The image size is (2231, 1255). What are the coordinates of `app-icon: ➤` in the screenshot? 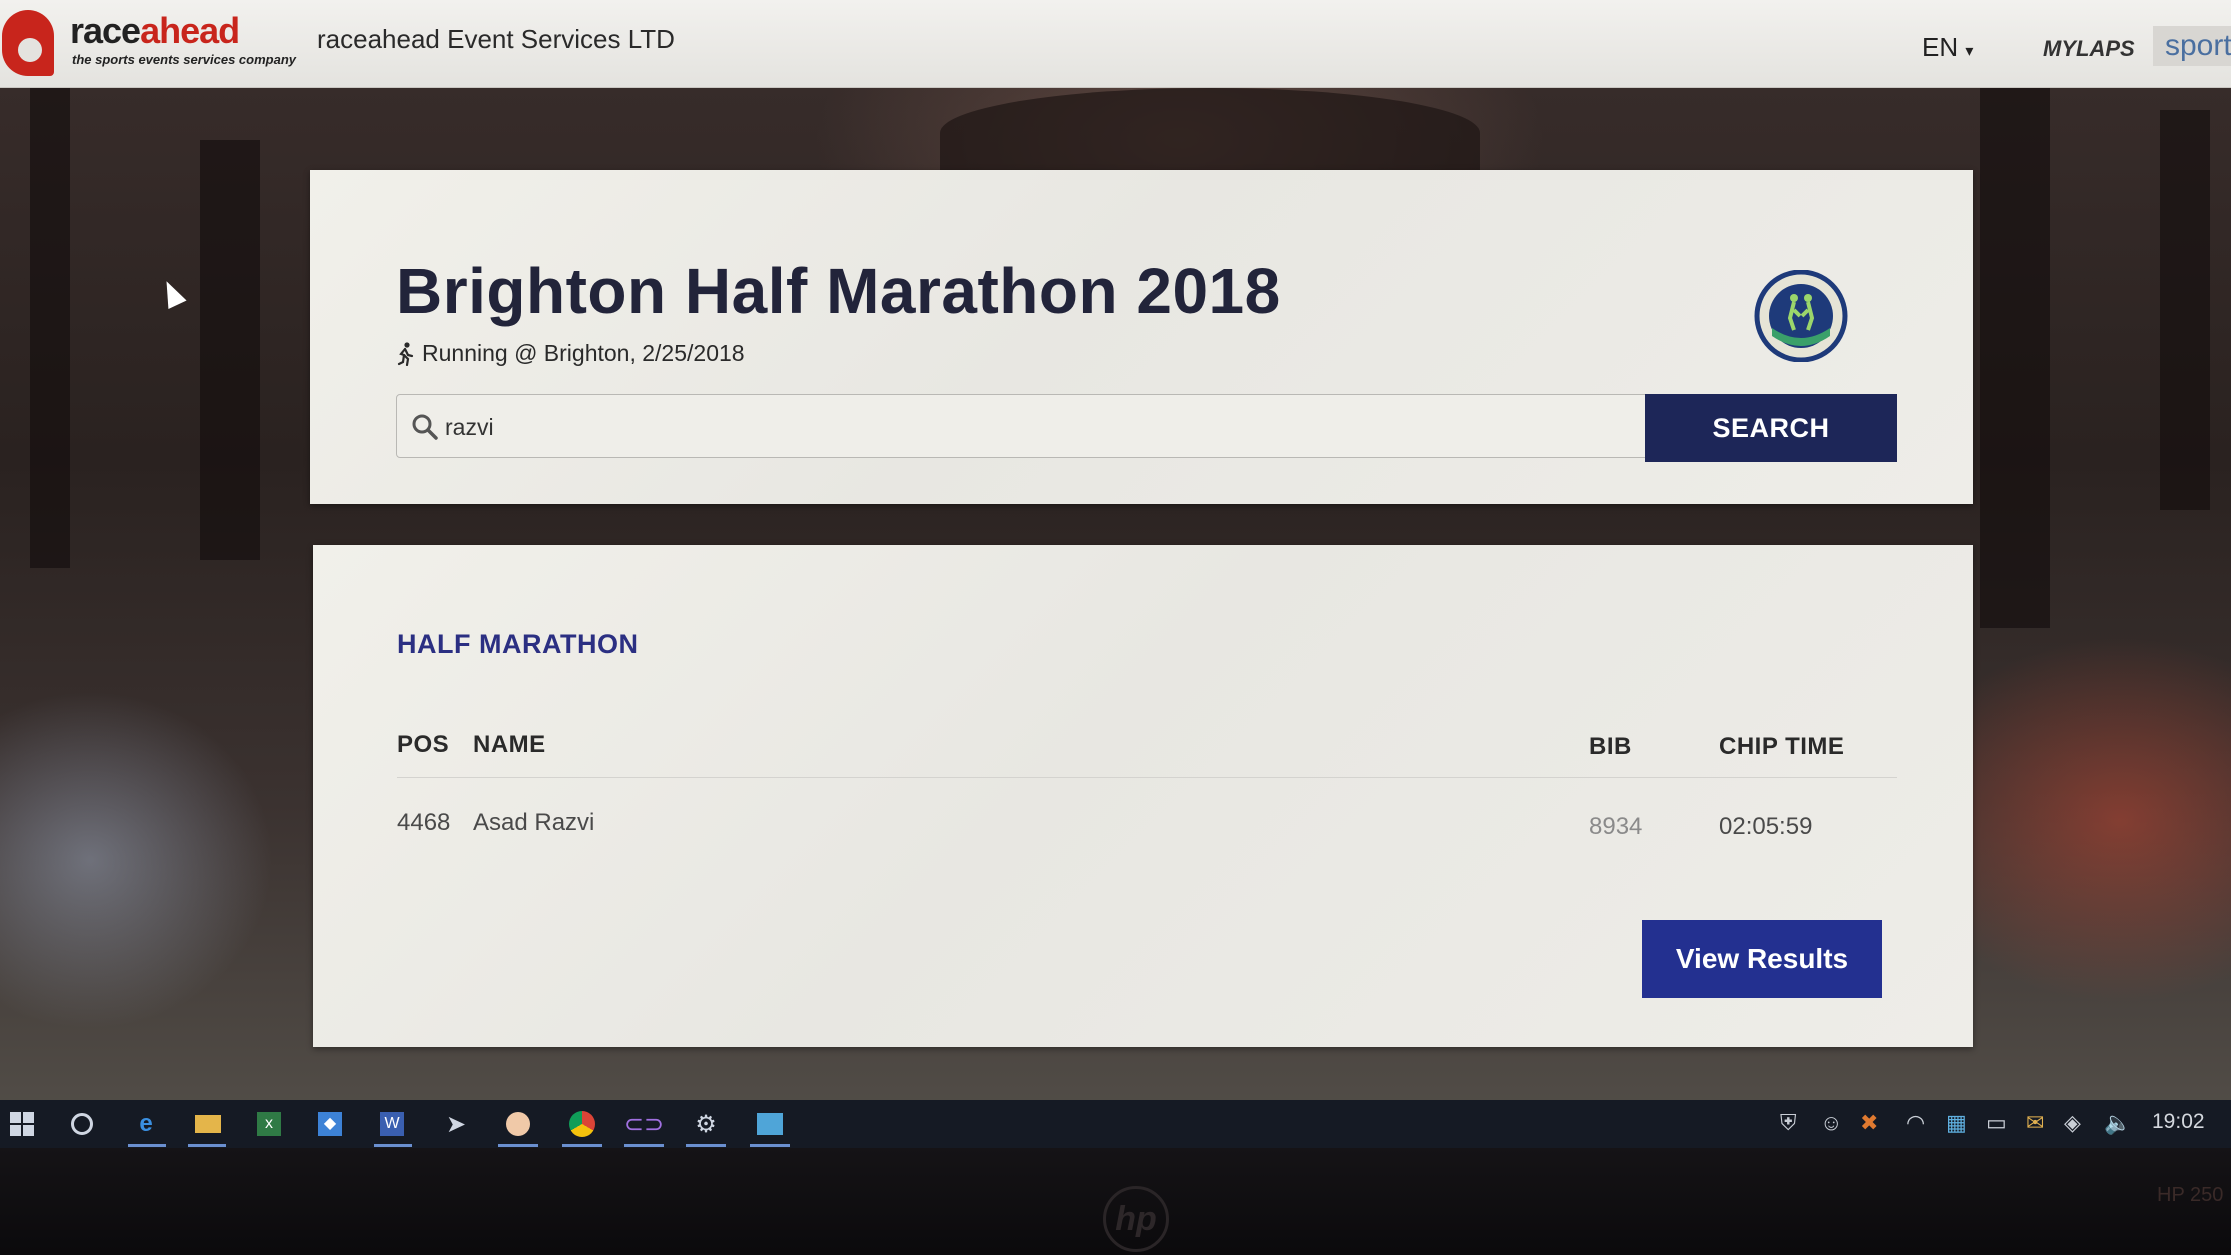 It's located at (456, 1124).